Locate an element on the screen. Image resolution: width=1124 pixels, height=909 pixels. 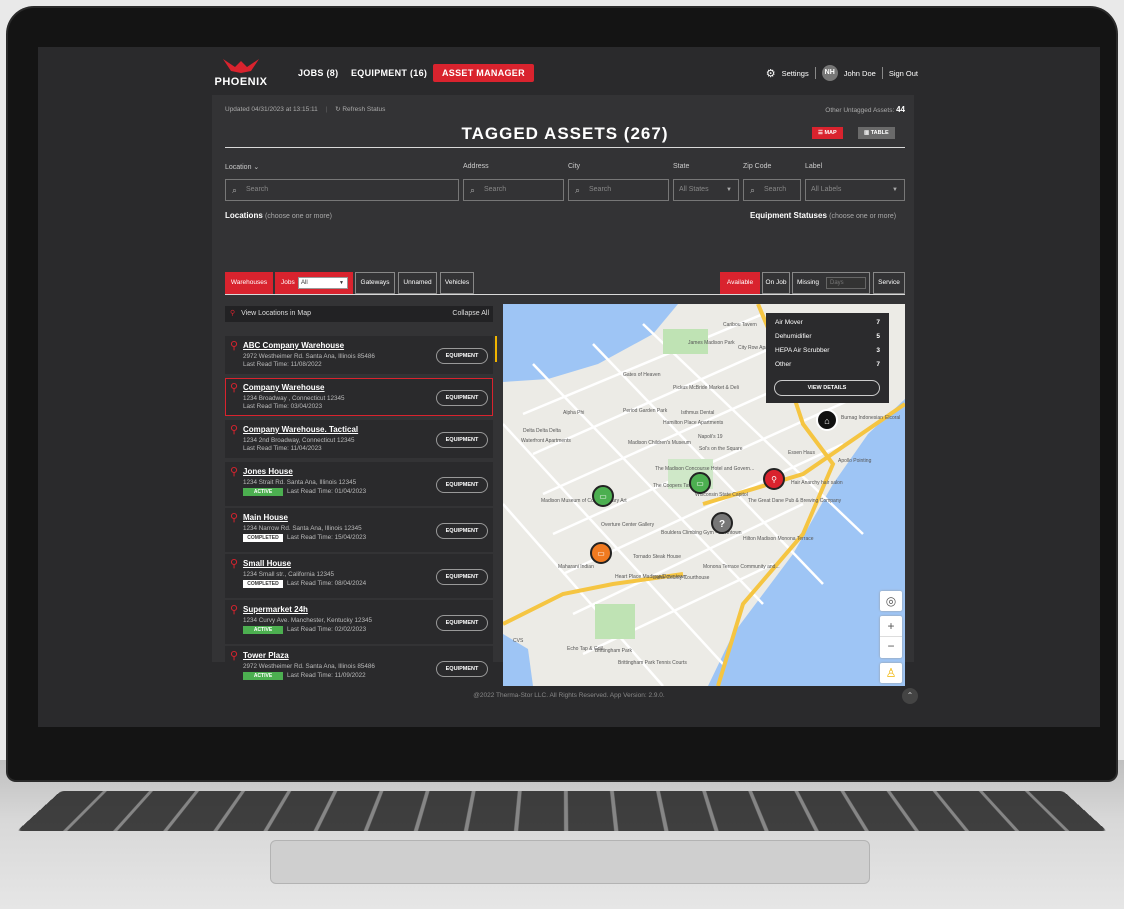
street-view-pegman-icon: ♙ is located at coordinates (891, 673).